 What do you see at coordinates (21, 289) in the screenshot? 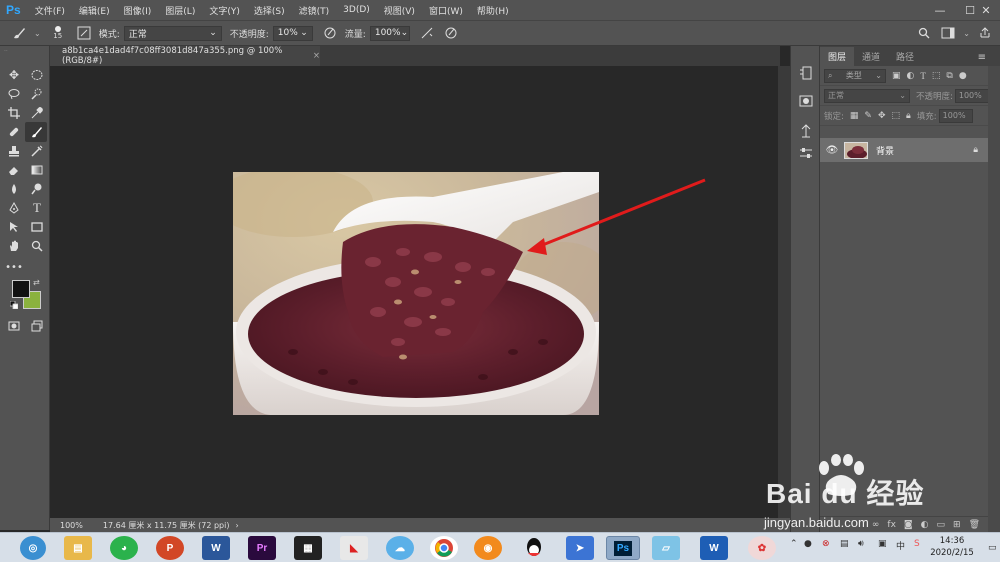
I see `foreground-color-swatch` at bounding box center [21, 289].